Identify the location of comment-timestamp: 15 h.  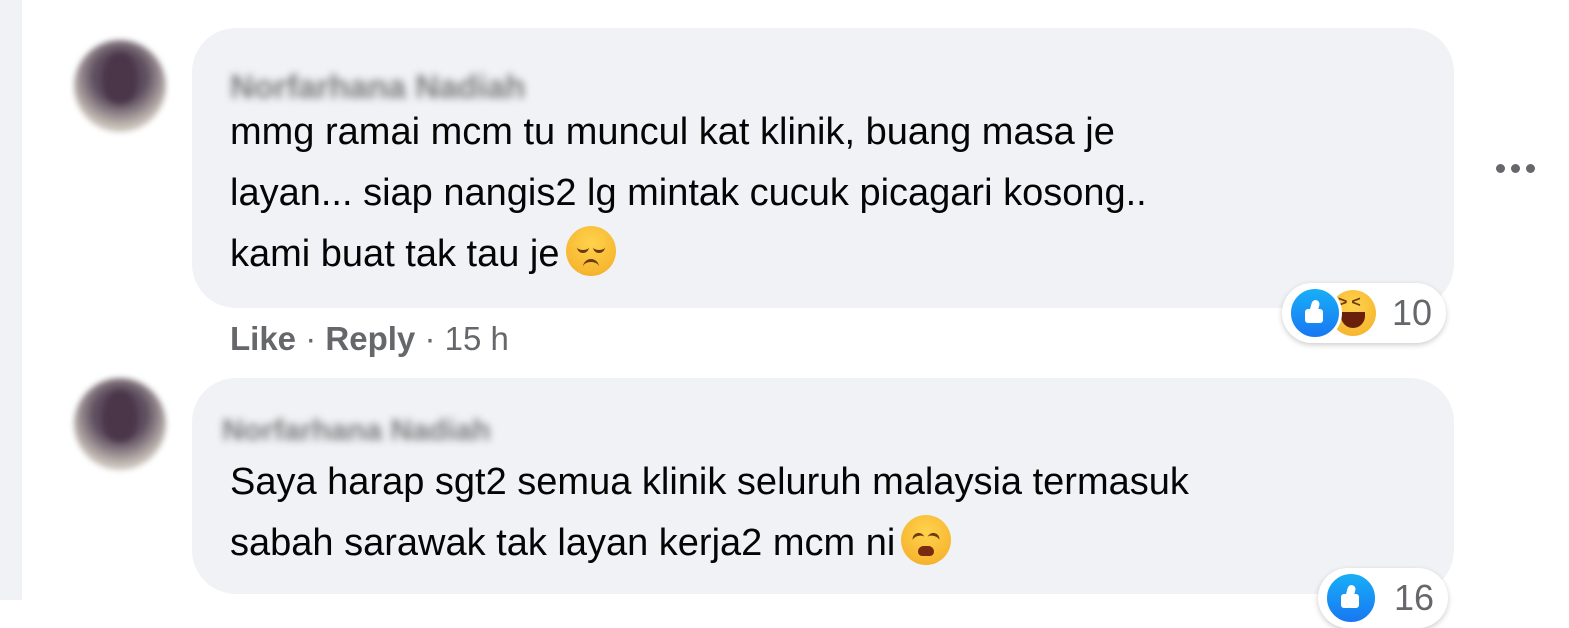
(477, 338).